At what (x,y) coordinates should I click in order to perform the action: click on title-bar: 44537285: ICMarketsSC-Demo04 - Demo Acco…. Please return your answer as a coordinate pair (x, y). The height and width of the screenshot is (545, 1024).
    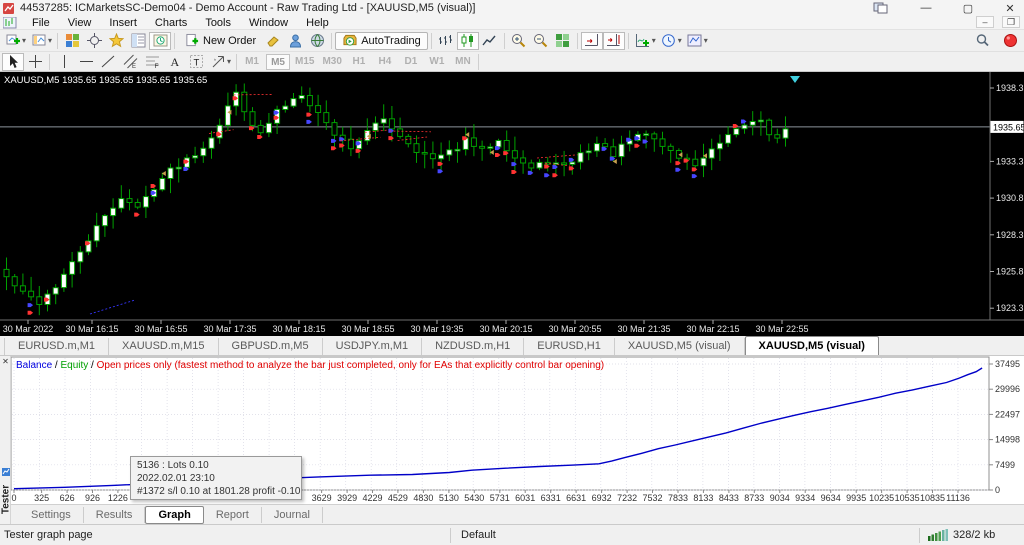
    Looking at the image, I should click on (512, 8).